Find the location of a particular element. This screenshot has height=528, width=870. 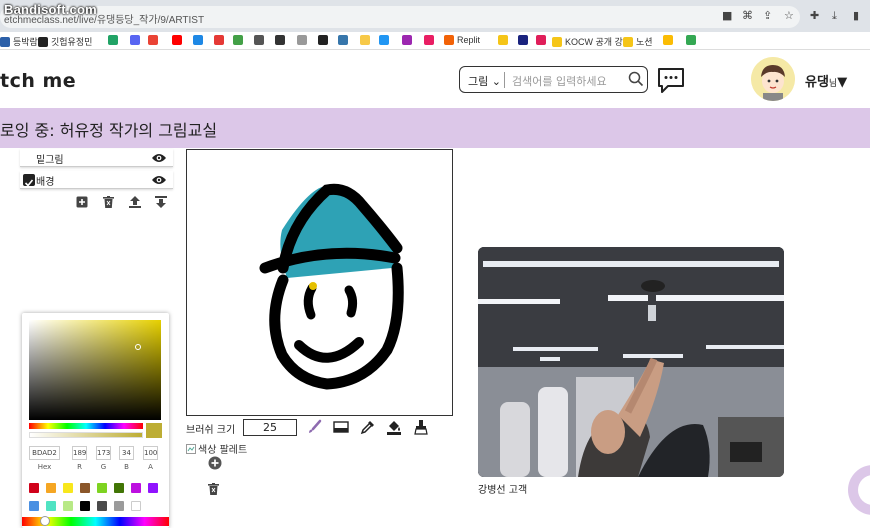

site-logo: tch me is located at coordinates (38, 81).